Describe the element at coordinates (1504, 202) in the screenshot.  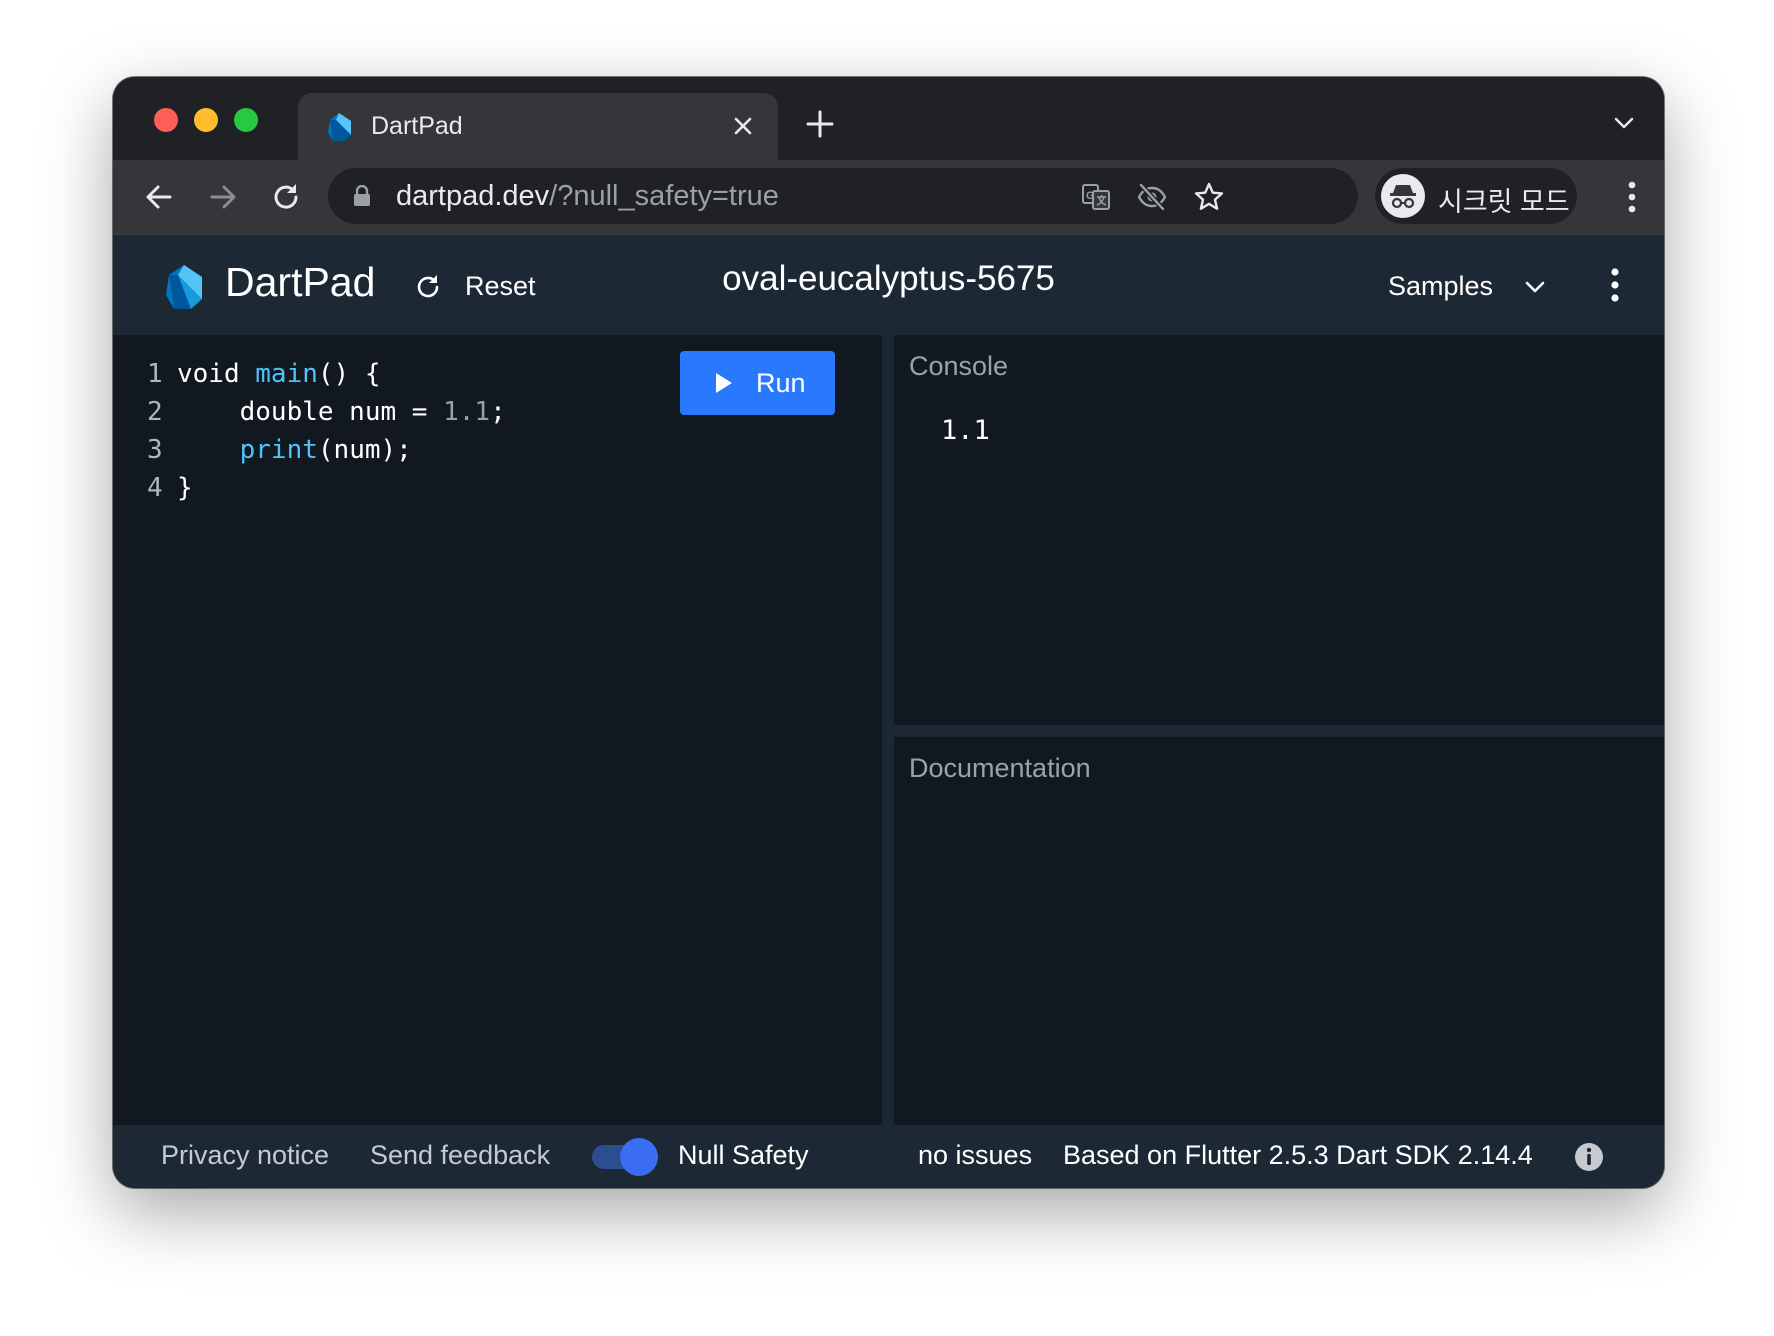
I see `incognito-label: 시크릿 모드` at that location.